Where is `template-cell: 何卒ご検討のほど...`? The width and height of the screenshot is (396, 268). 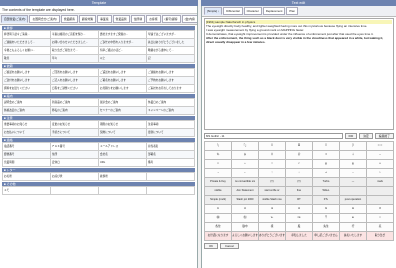
template-cell: 何卒ご検討のほど... is located at coordinates (123, 51).